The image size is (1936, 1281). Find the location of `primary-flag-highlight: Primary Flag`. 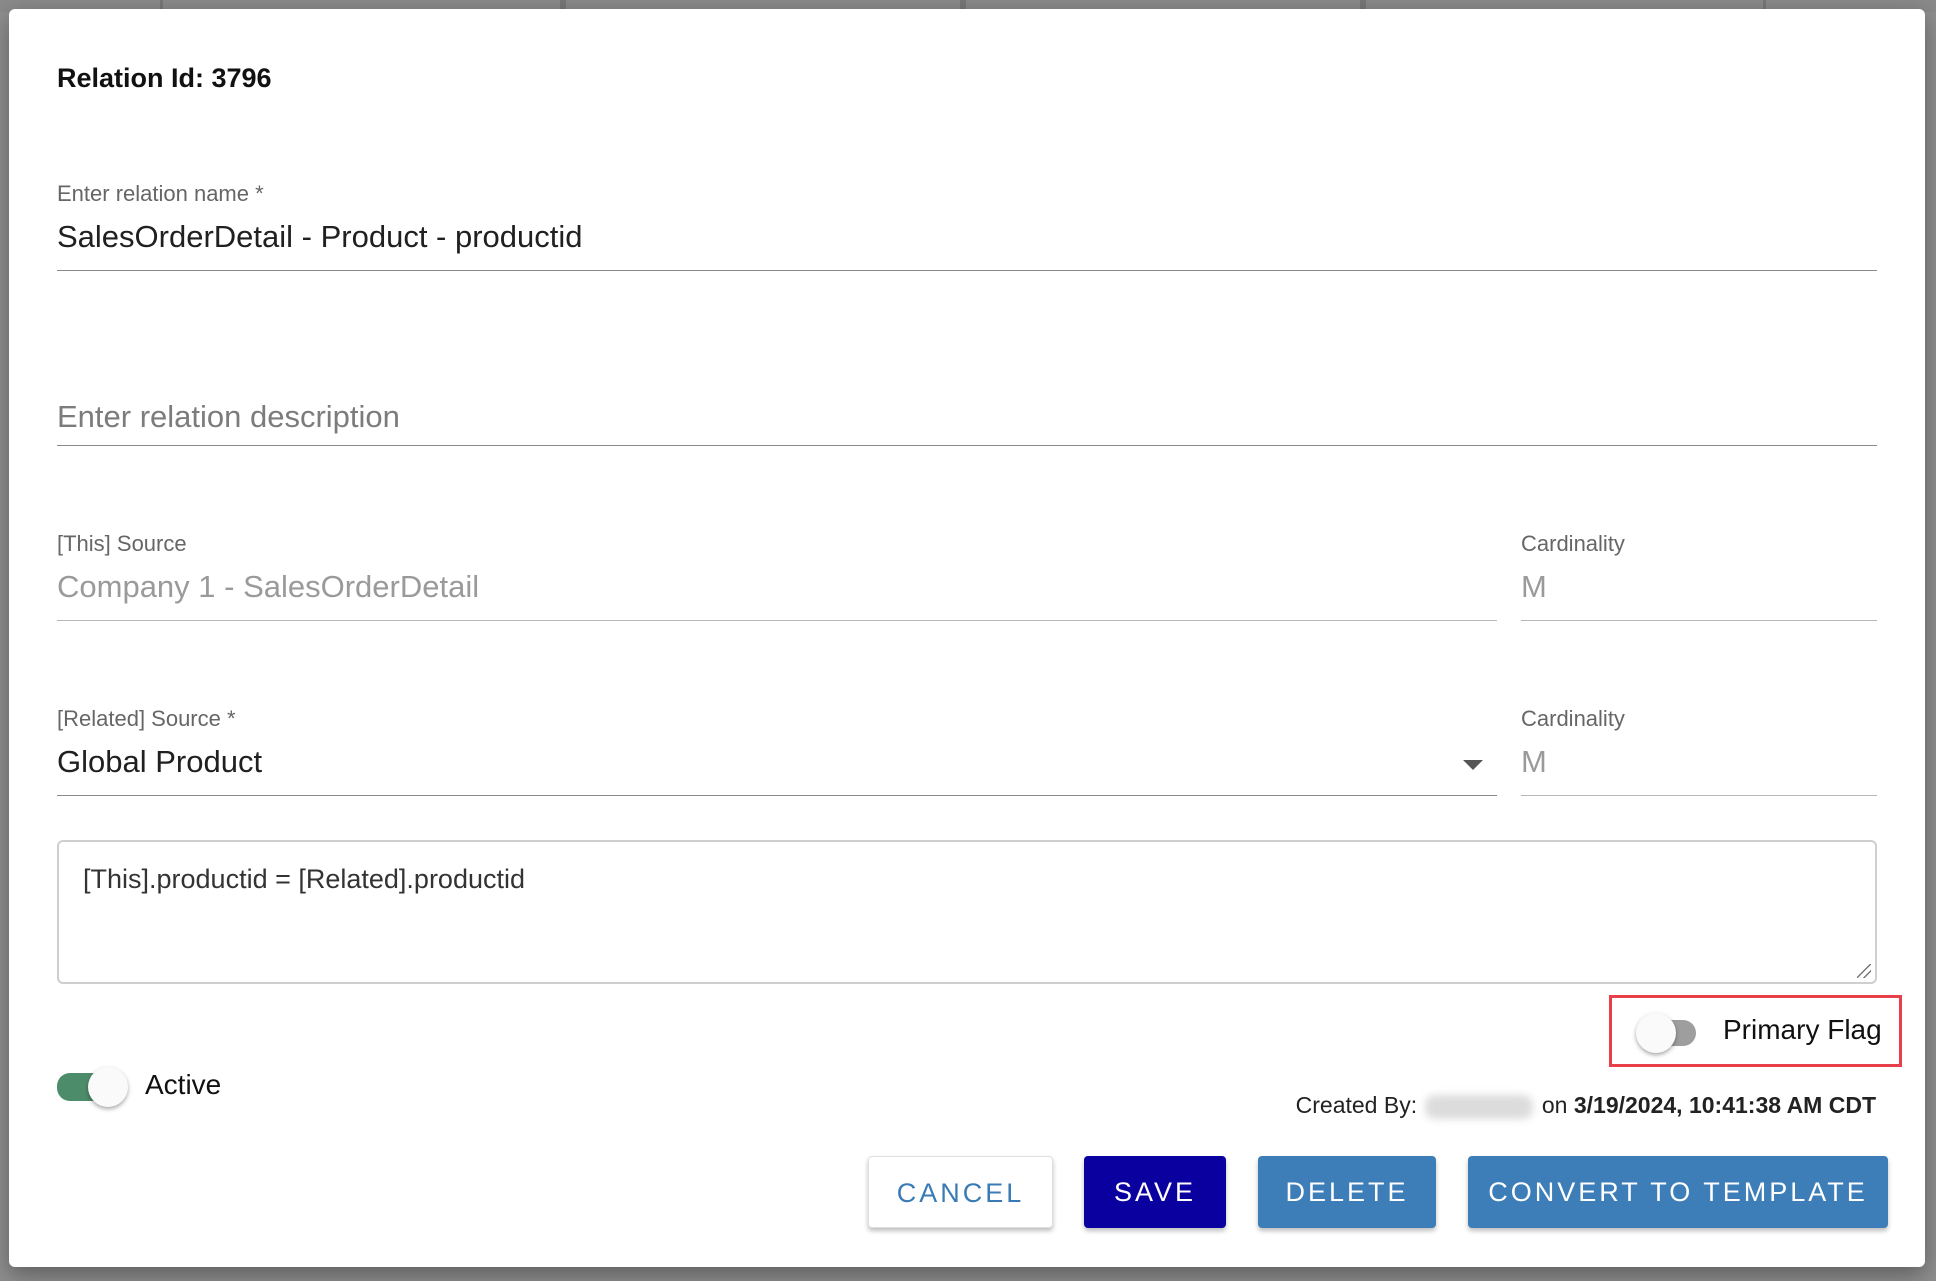

primary-flag-highlight: Primary Flag is located at coordinates (1755, 1031).